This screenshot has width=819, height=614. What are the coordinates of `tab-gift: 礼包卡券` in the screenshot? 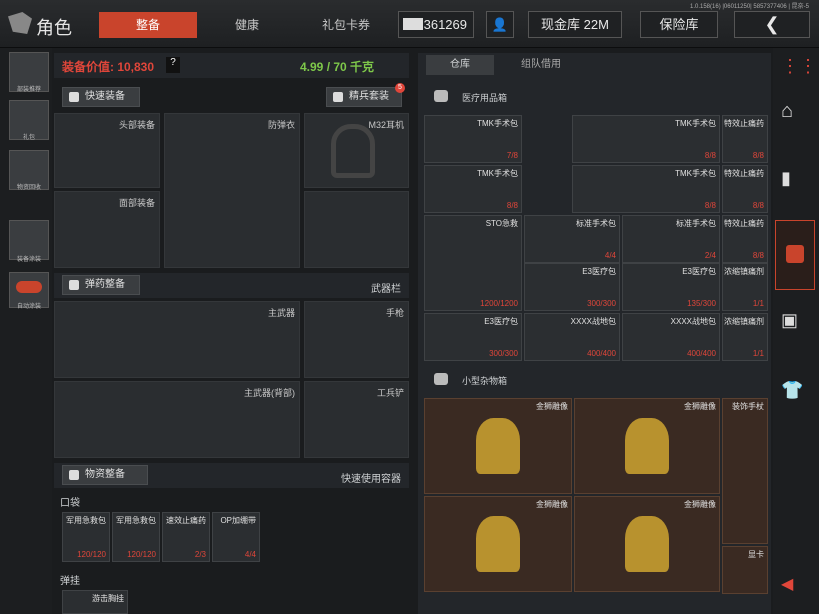 It's located at (346, 25).